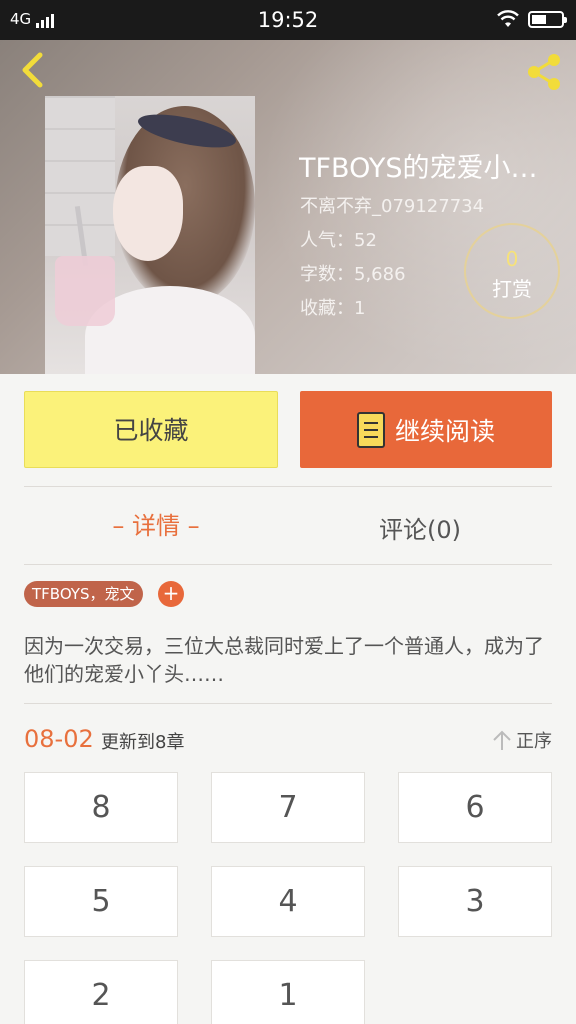 Image resolution: width=576 pixels, height=1024 pixels. I want to click on tab-comments: 评论(0), so click(420, 527).